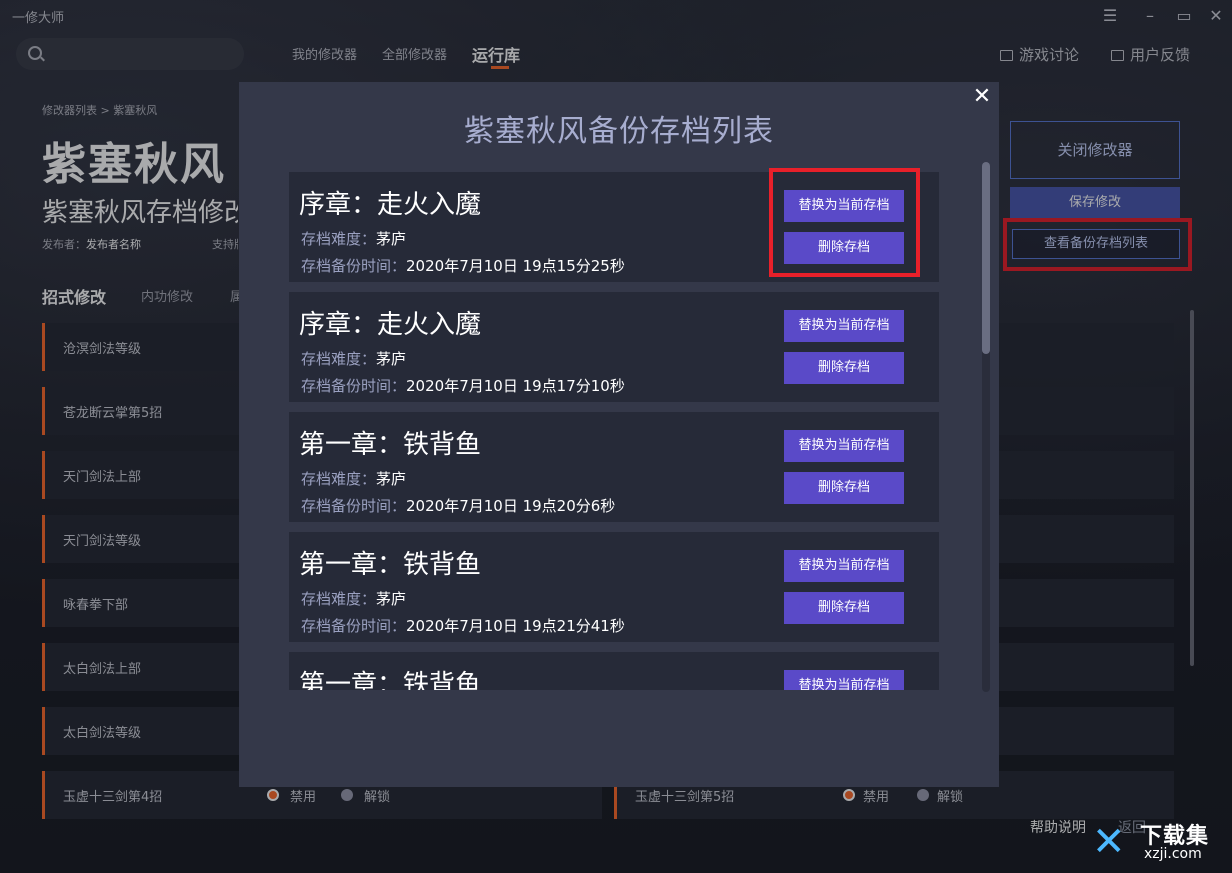 Image resolution: width=1232 pixels, height=873 pixels. What do you see at coordinates (500, 67) in the screenshot?
I see `active-tab-indicator` at bounding box center [500, 67].